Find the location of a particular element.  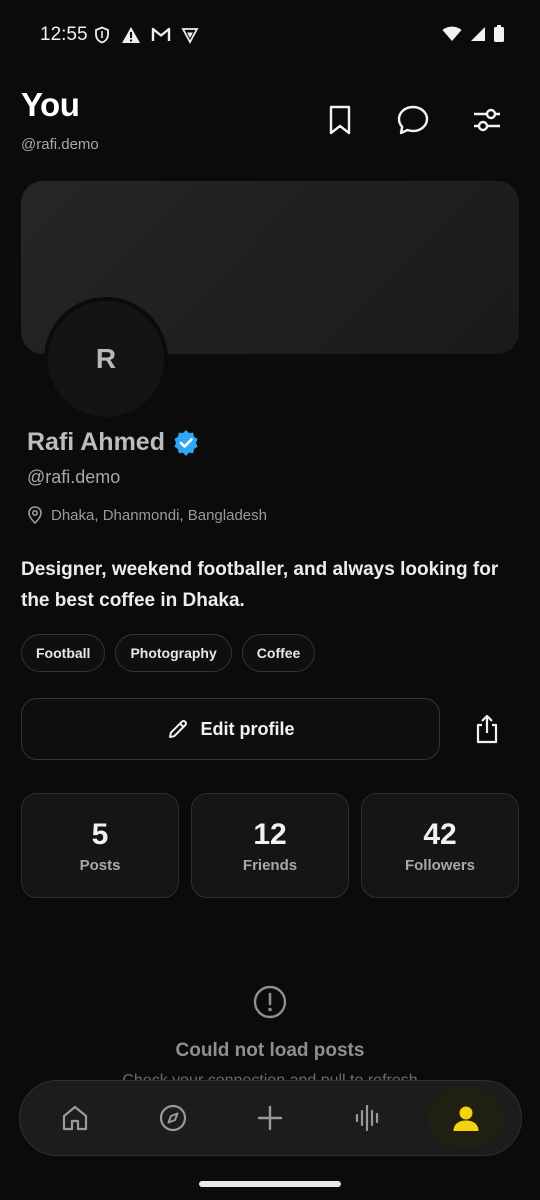

chat-button is located at coordinates (413, 120).